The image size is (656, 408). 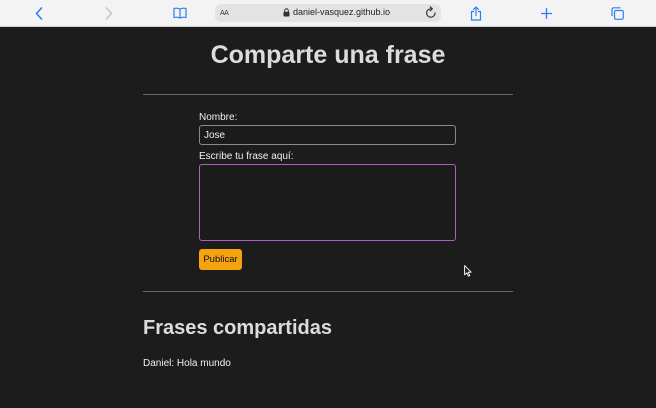 I want to click on page-title: Comparte una frase, so click(x=328, y=55).